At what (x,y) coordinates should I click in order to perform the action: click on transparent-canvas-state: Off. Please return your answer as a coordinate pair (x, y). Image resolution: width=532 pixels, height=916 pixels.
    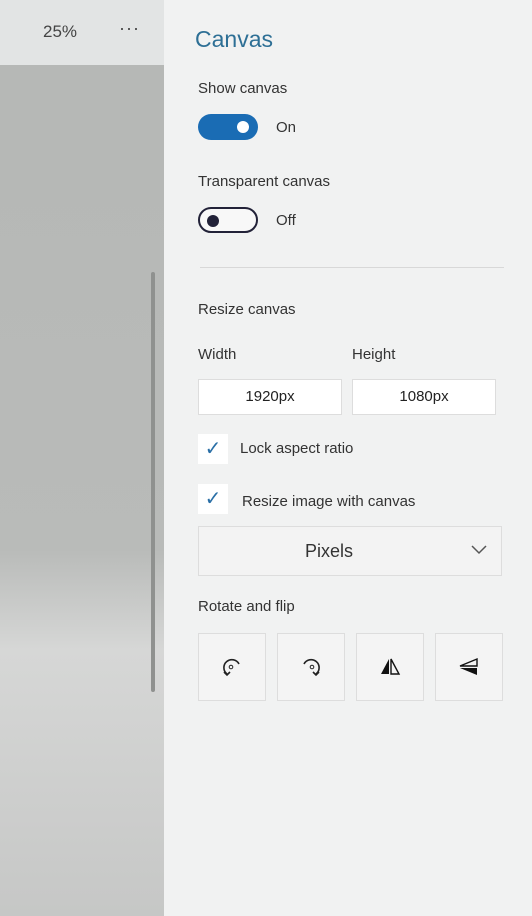
    Looking at the image, I should click on (286, 220).